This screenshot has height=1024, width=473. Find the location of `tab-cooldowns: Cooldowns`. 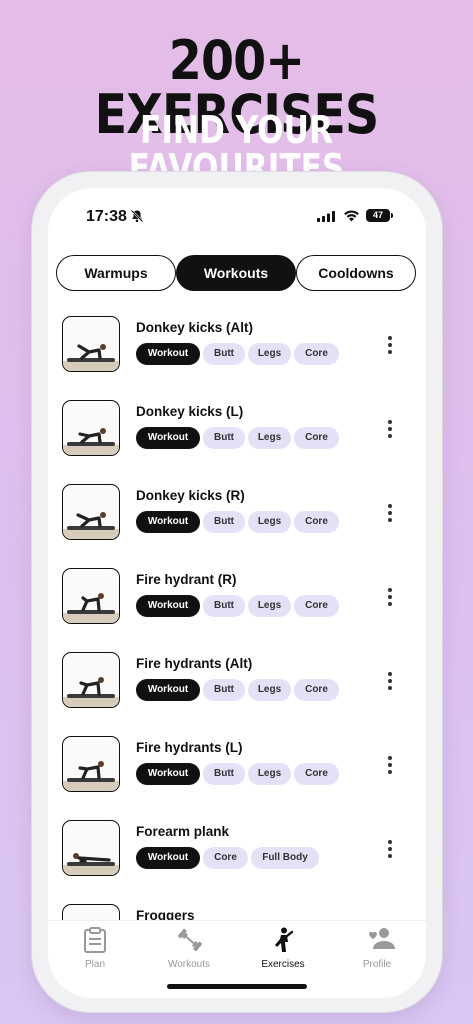

tab-cooldowns: Cooldowns is located at coordinates (356, 273).